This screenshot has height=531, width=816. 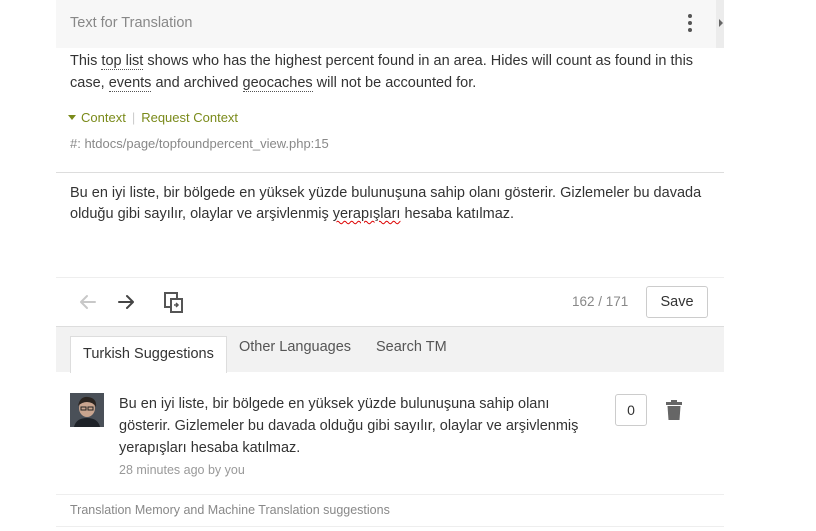 I want to click on glossary-term: top list, so click(x=122, y=61).